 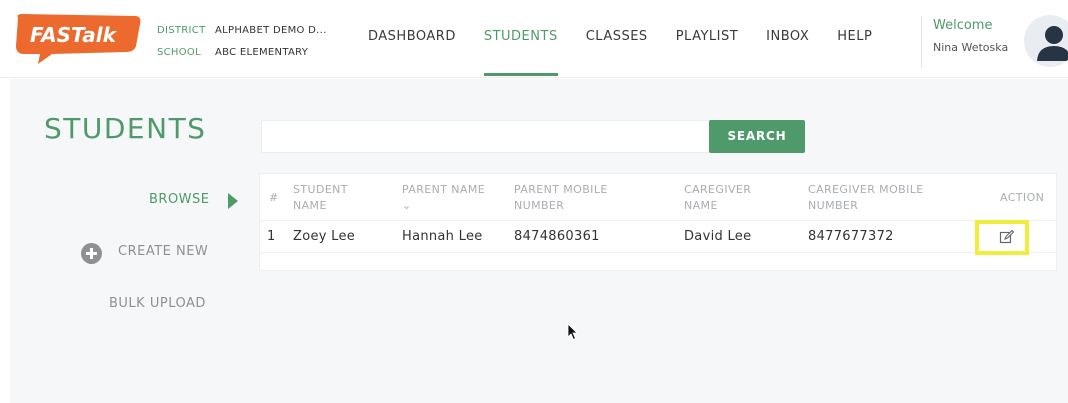 I want to click on nav-playlist: PLAYLIST, so click(x=707, y=39).